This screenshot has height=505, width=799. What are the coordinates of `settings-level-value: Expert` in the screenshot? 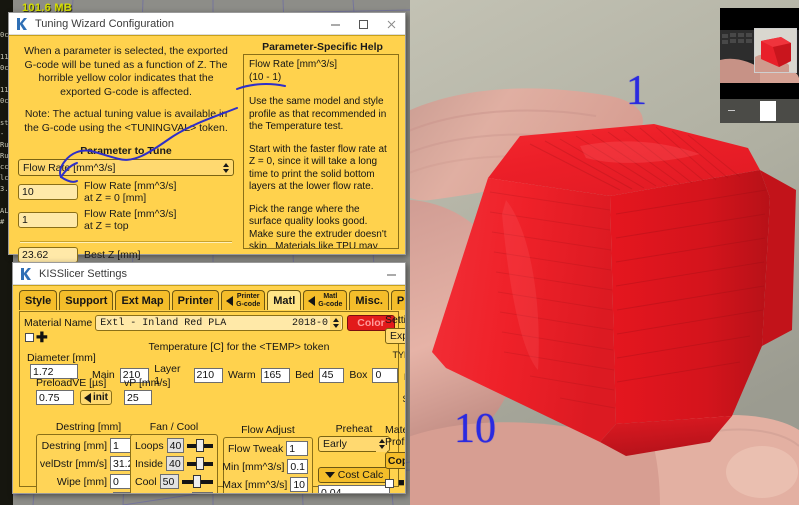 It's located at (397, 336).